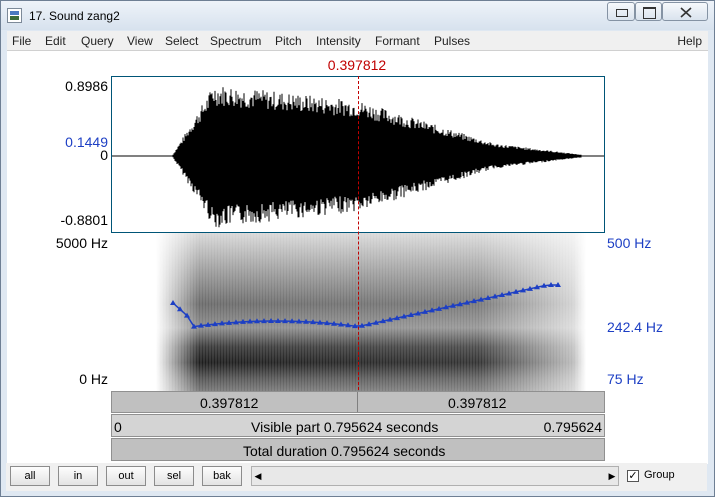 The image size is (715, 497). I want to click on menu-pulses: Pulses, so click(452, 41).